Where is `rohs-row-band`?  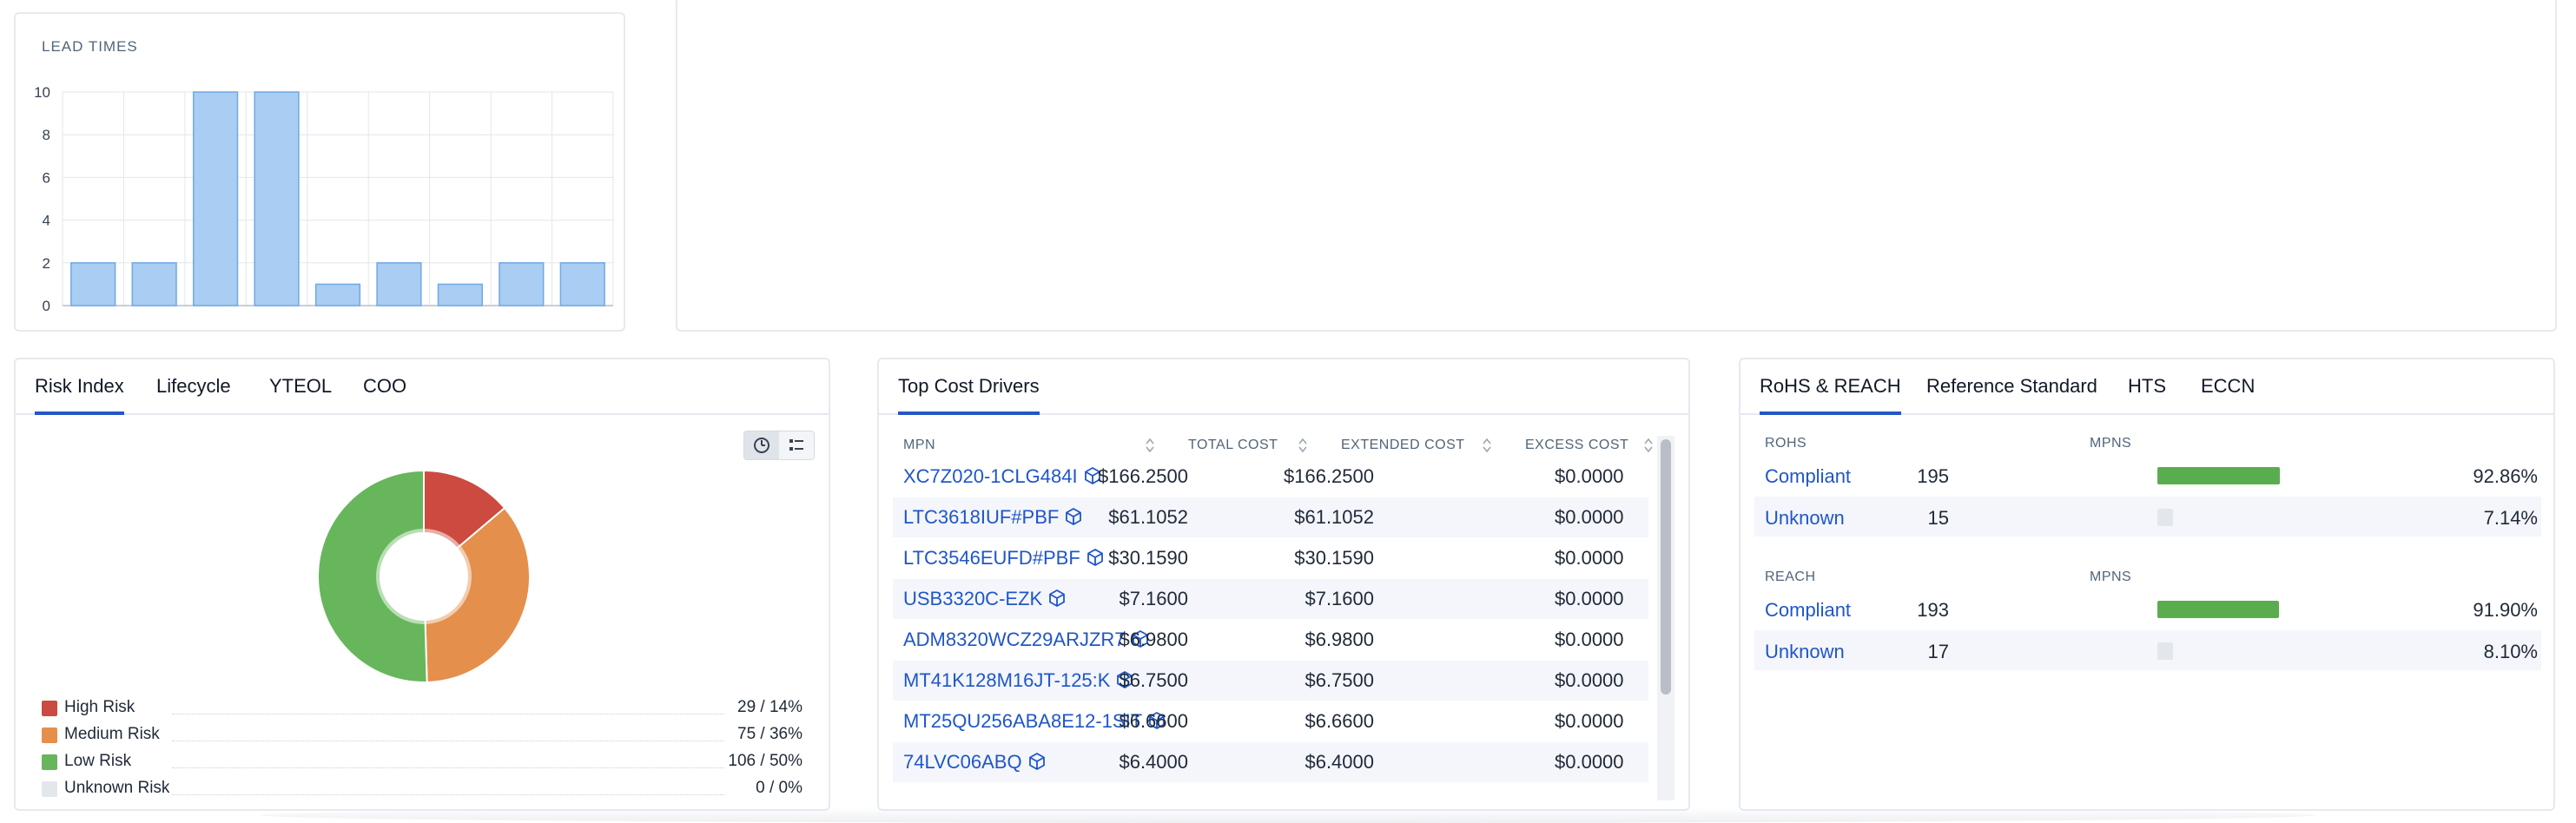 rohs-row-band is located at coordinates (2147, 517).